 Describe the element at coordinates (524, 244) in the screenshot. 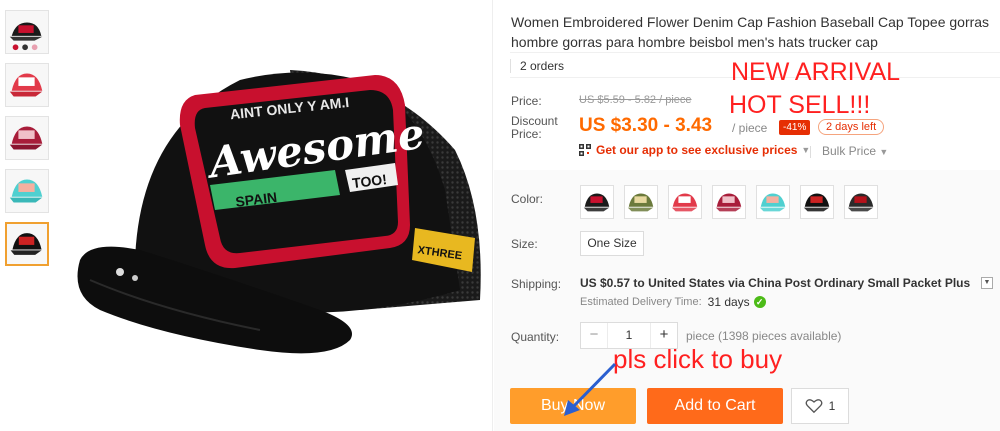

I see `size-label: Size:` at that location.